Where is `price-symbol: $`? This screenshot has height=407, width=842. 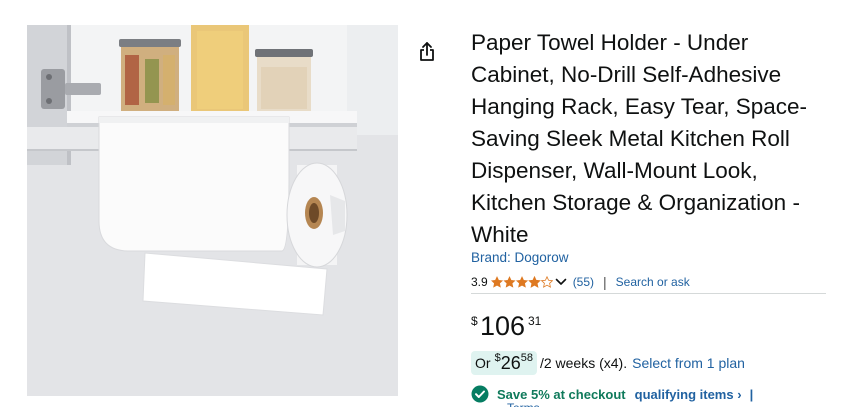 price-symbol: $ is located at coordinates (474, 321).